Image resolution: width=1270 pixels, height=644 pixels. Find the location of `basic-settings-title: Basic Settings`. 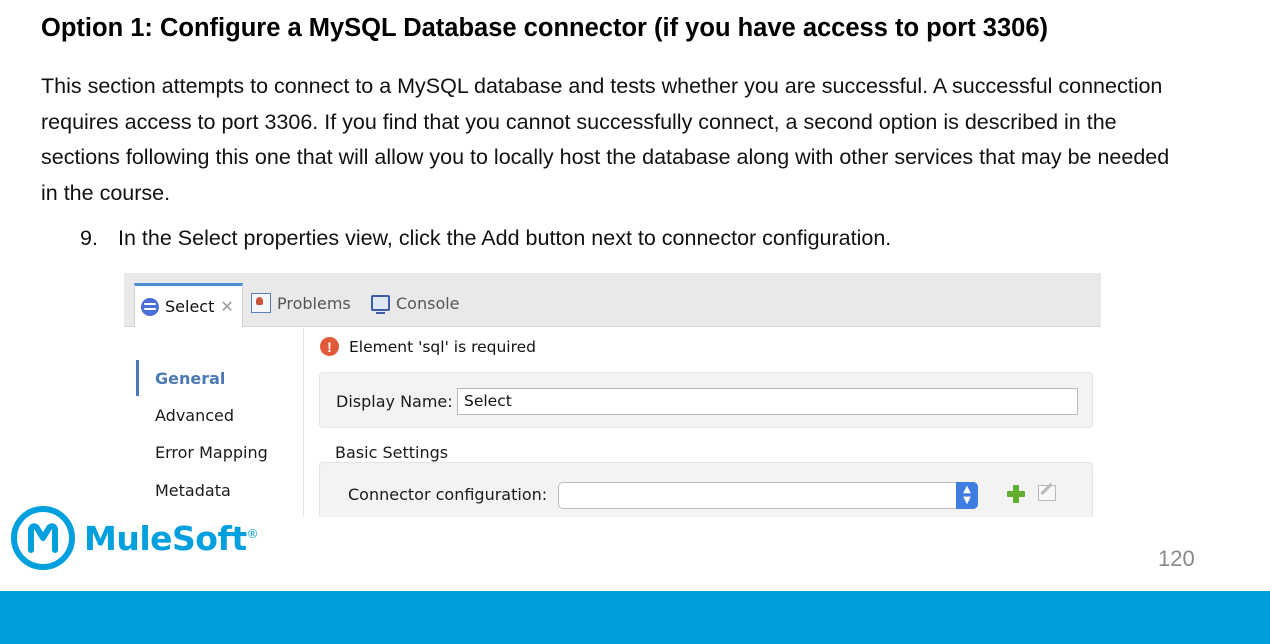

basic-settings-title: Basic Settings is located at coordinates (392, 452).